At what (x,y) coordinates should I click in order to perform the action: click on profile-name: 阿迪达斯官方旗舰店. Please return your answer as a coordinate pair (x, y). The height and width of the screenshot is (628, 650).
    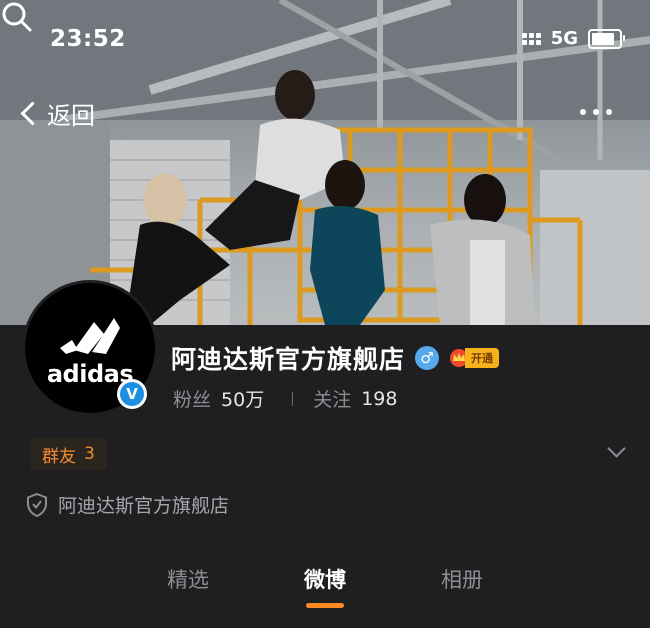
    Looking at the image, I should click on (288, 359).